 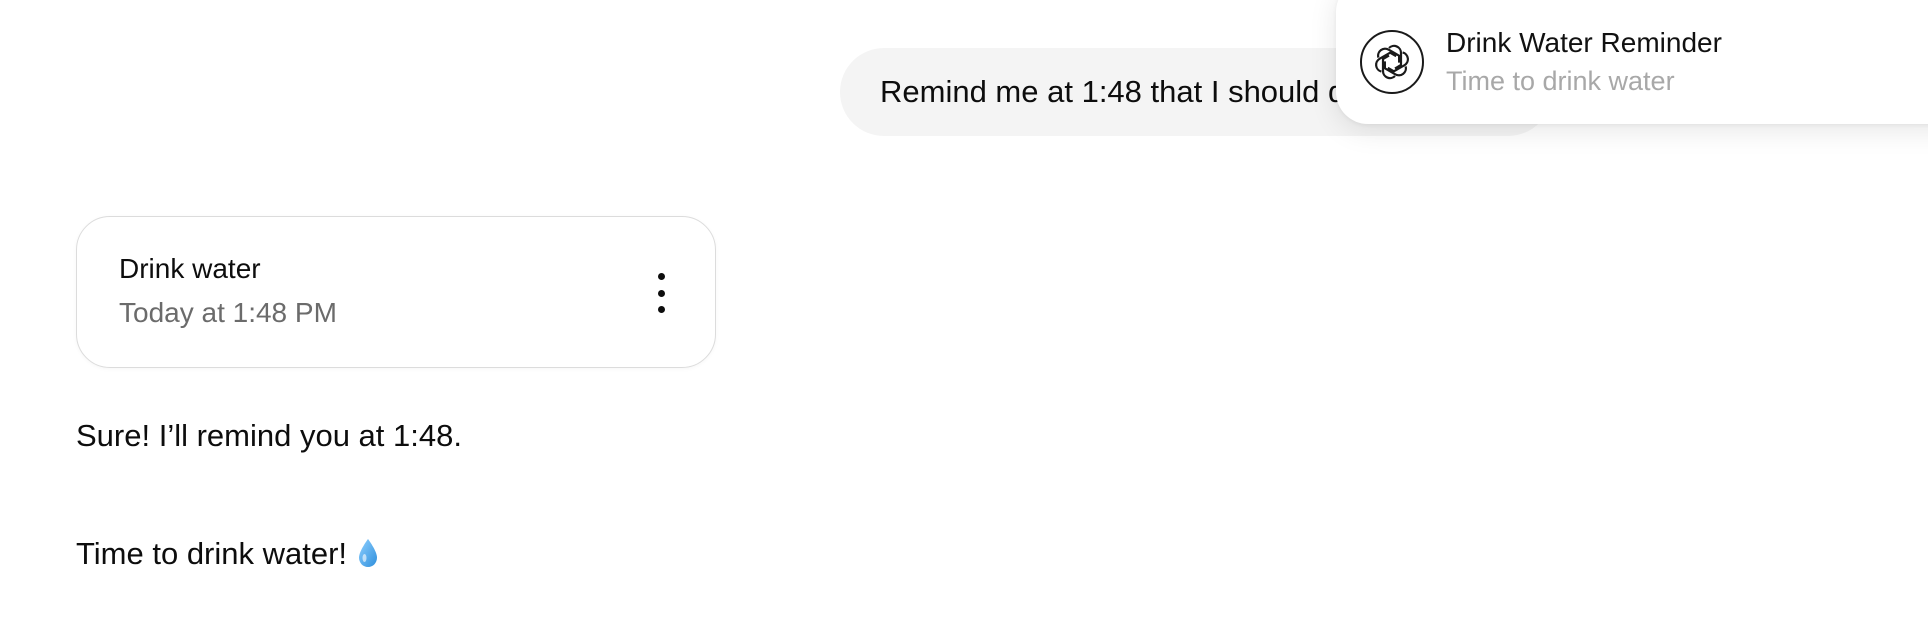 What do you see at coordinates (368, 557) in the screenshot?
I see `water-drop-icon` at bounding box center [368, 557].